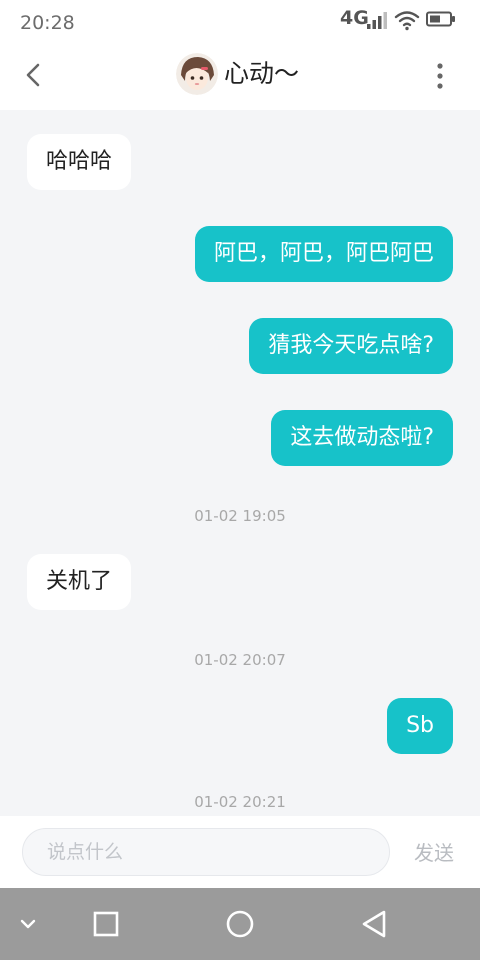  I want to click on system-navigation-bar, so click(240, 924).